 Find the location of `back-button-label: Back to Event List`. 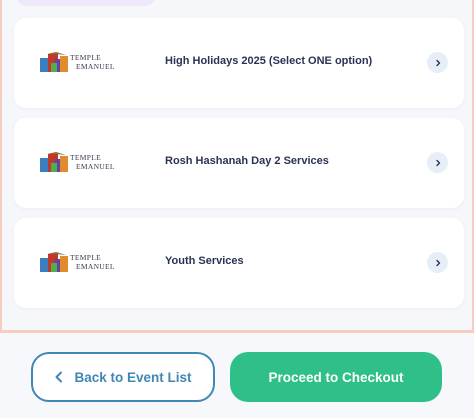

back-button-label: Back to Event List is located at coordinates (133, 377).